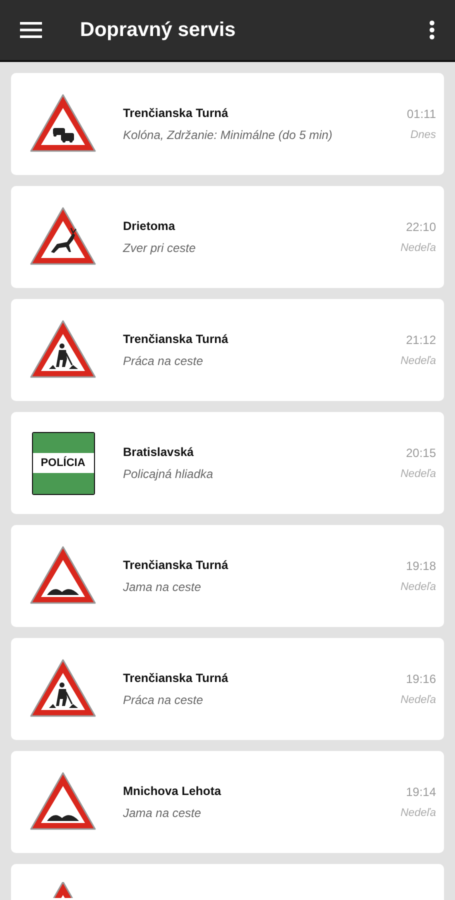  What do you see at coordinates (172, 791) in the screenshot?
I see `place-name: Mnichova Lehota` at bounding box center [172, 791].